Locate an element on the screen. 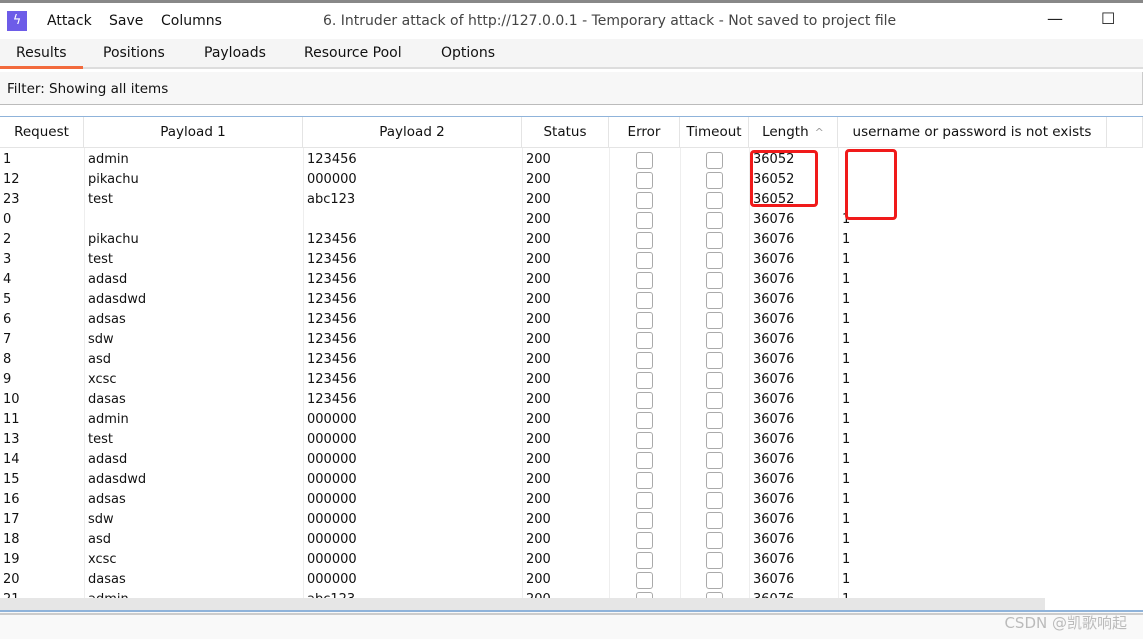  minimize-button: — is located at coordinates (1055, 18).